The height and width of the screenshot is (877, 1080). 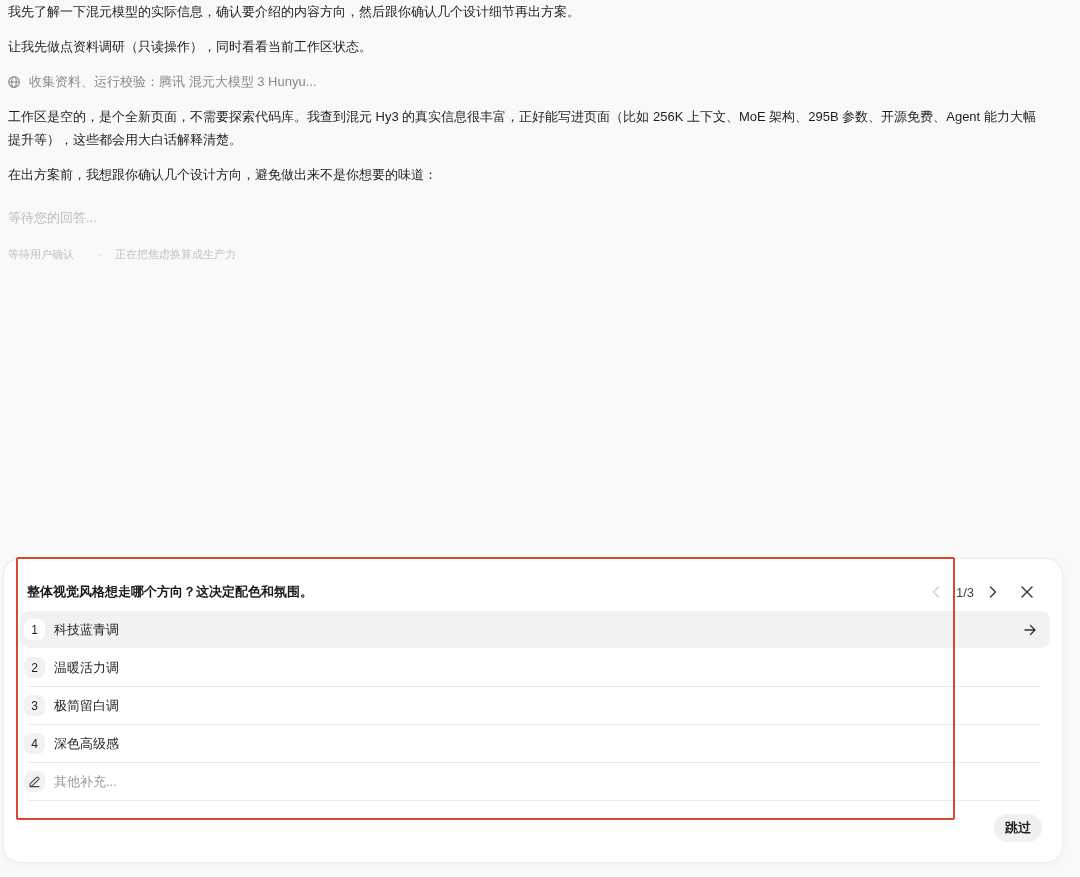 I want to click on option-number: 3, so click(x=34, y=705).